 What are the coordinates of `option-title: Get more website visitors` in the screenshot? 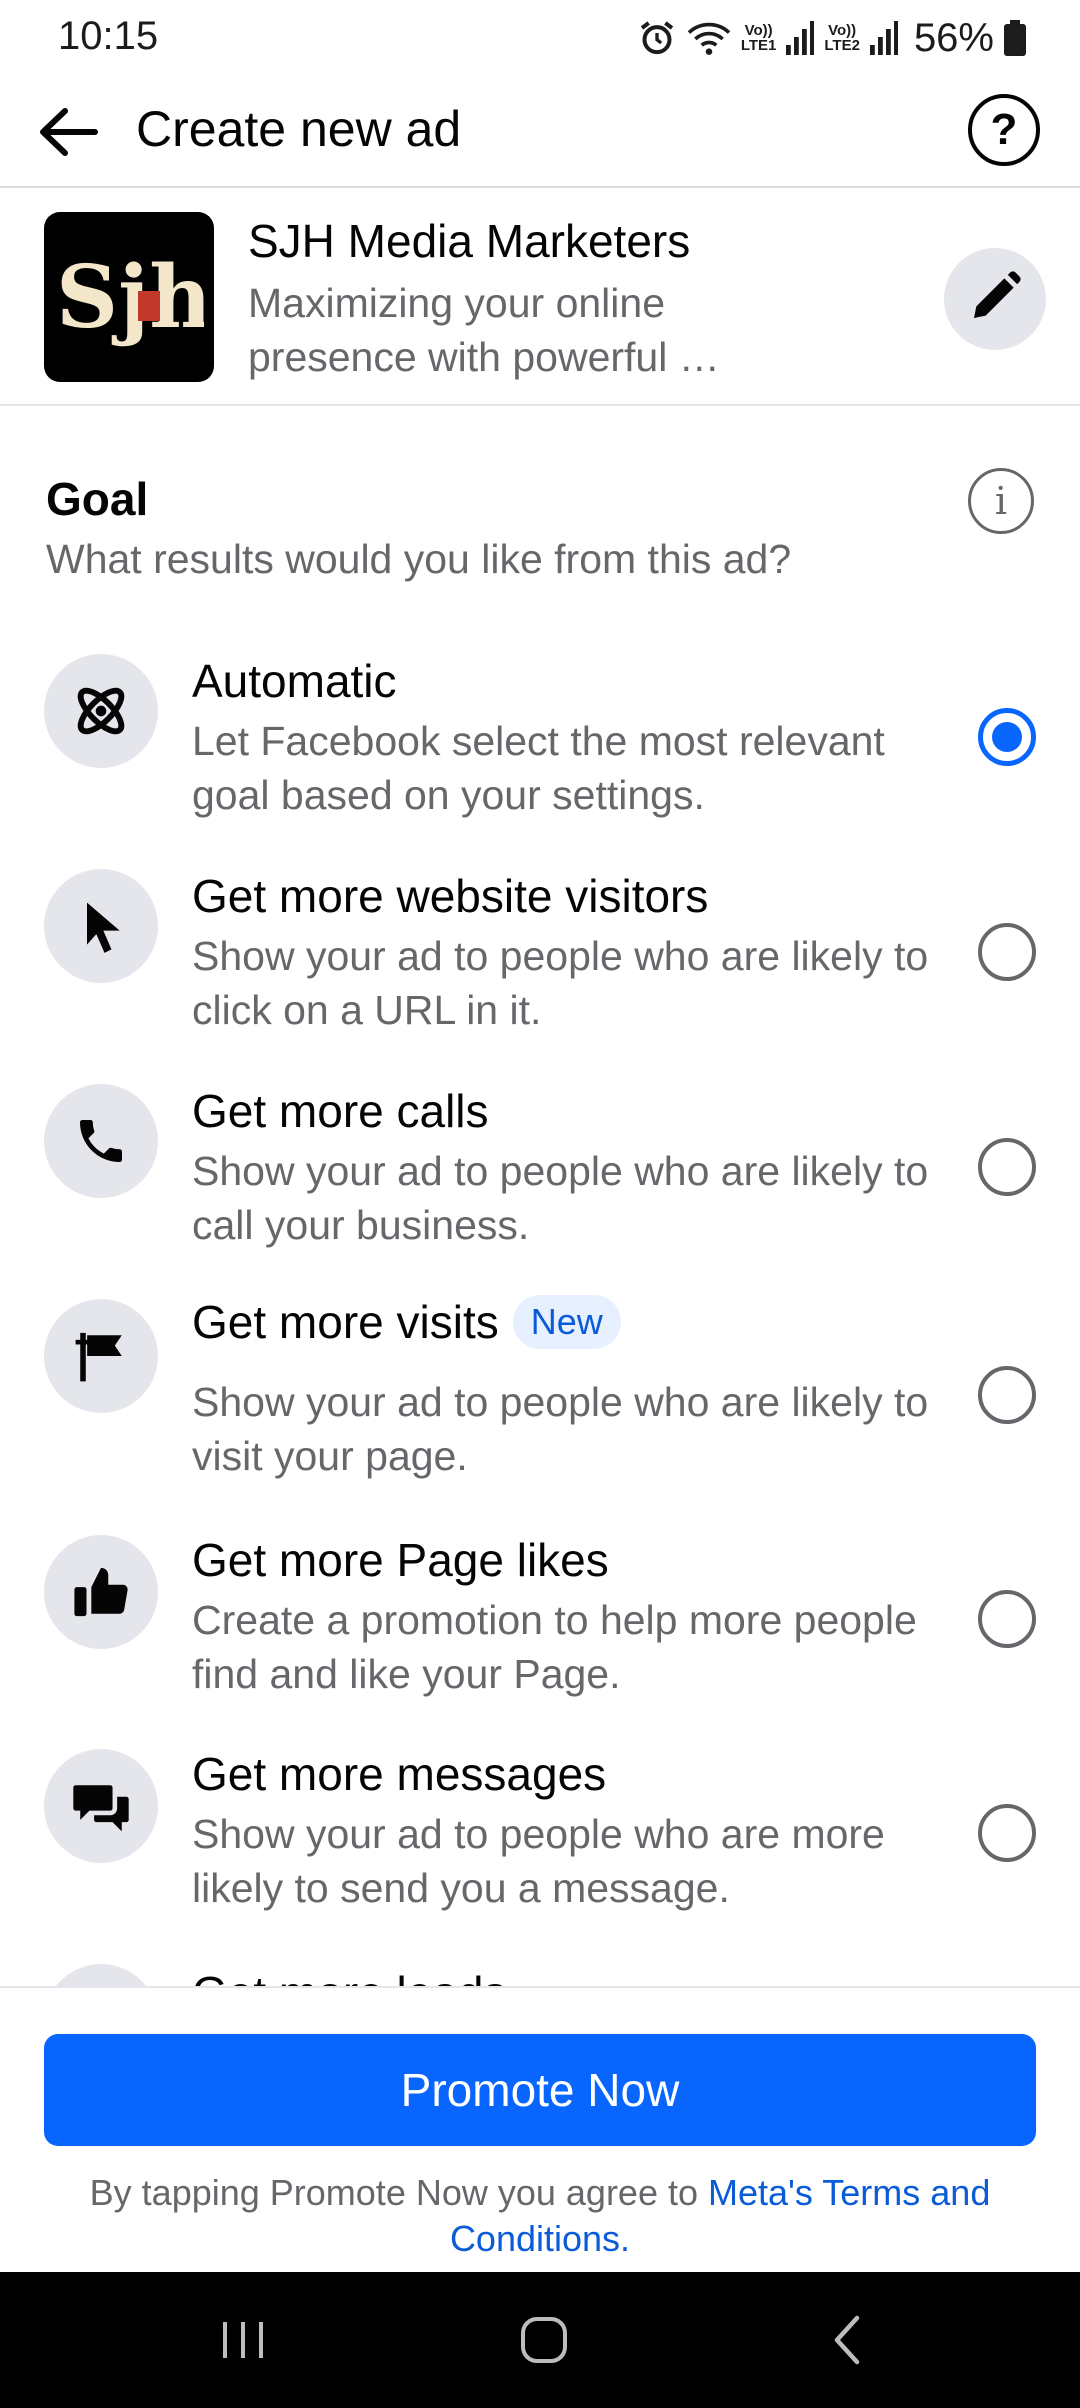 It's located at (450, 896).